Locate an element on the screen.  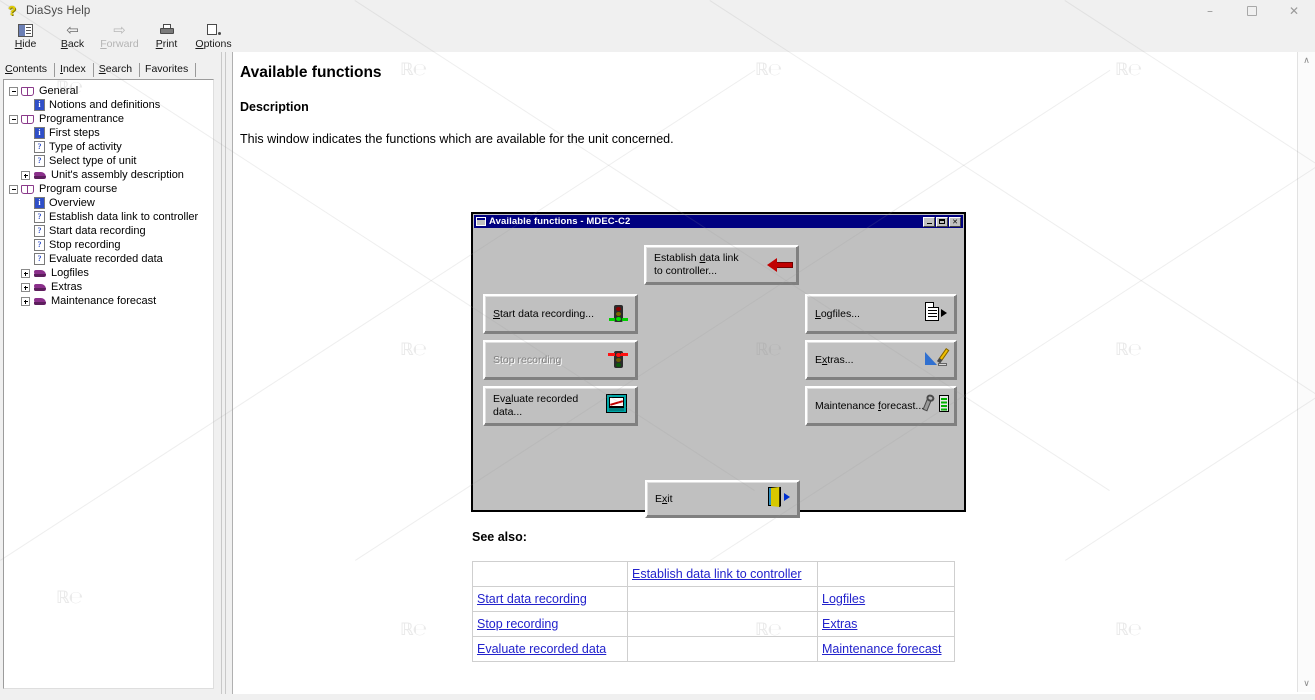
document-out-icon is located at coordinates (937, 314).